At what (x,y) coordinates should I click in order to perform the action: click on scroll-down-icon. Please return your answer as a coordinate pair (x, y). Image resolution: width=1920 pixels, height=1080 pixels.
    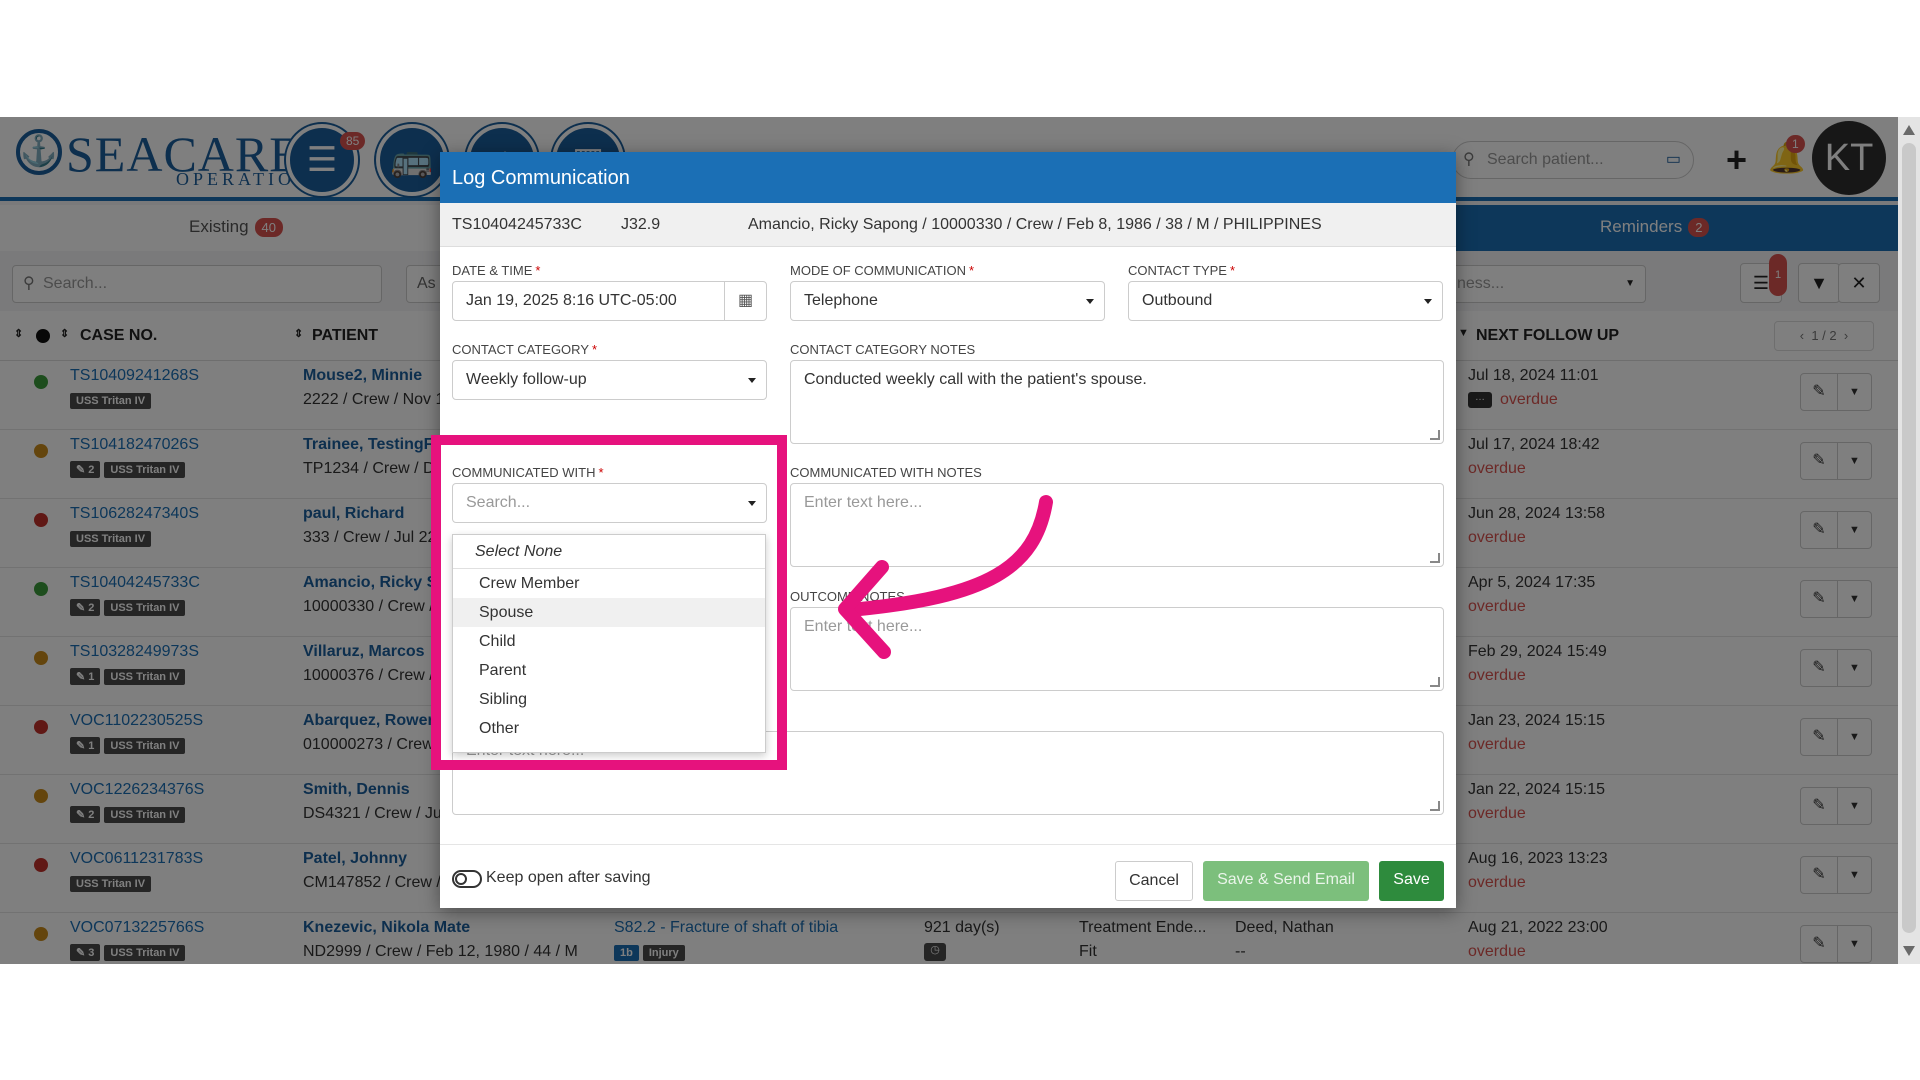
    Looking at the image, I should click on (1909, 951).